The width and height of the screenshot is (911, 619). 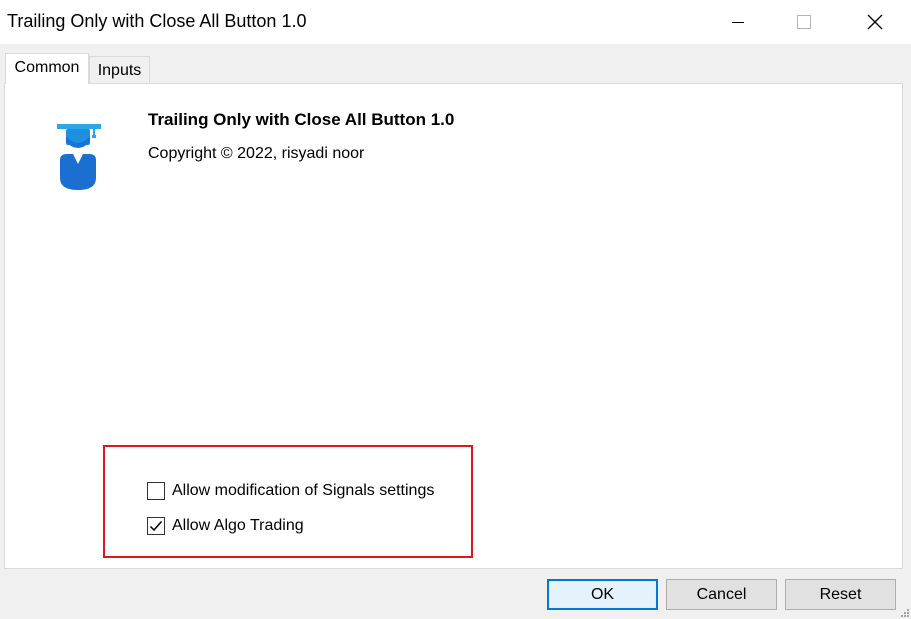 I want to click on allow-signals-modification-label: Allow modification of Signals settings, so click(x=303, y=490).